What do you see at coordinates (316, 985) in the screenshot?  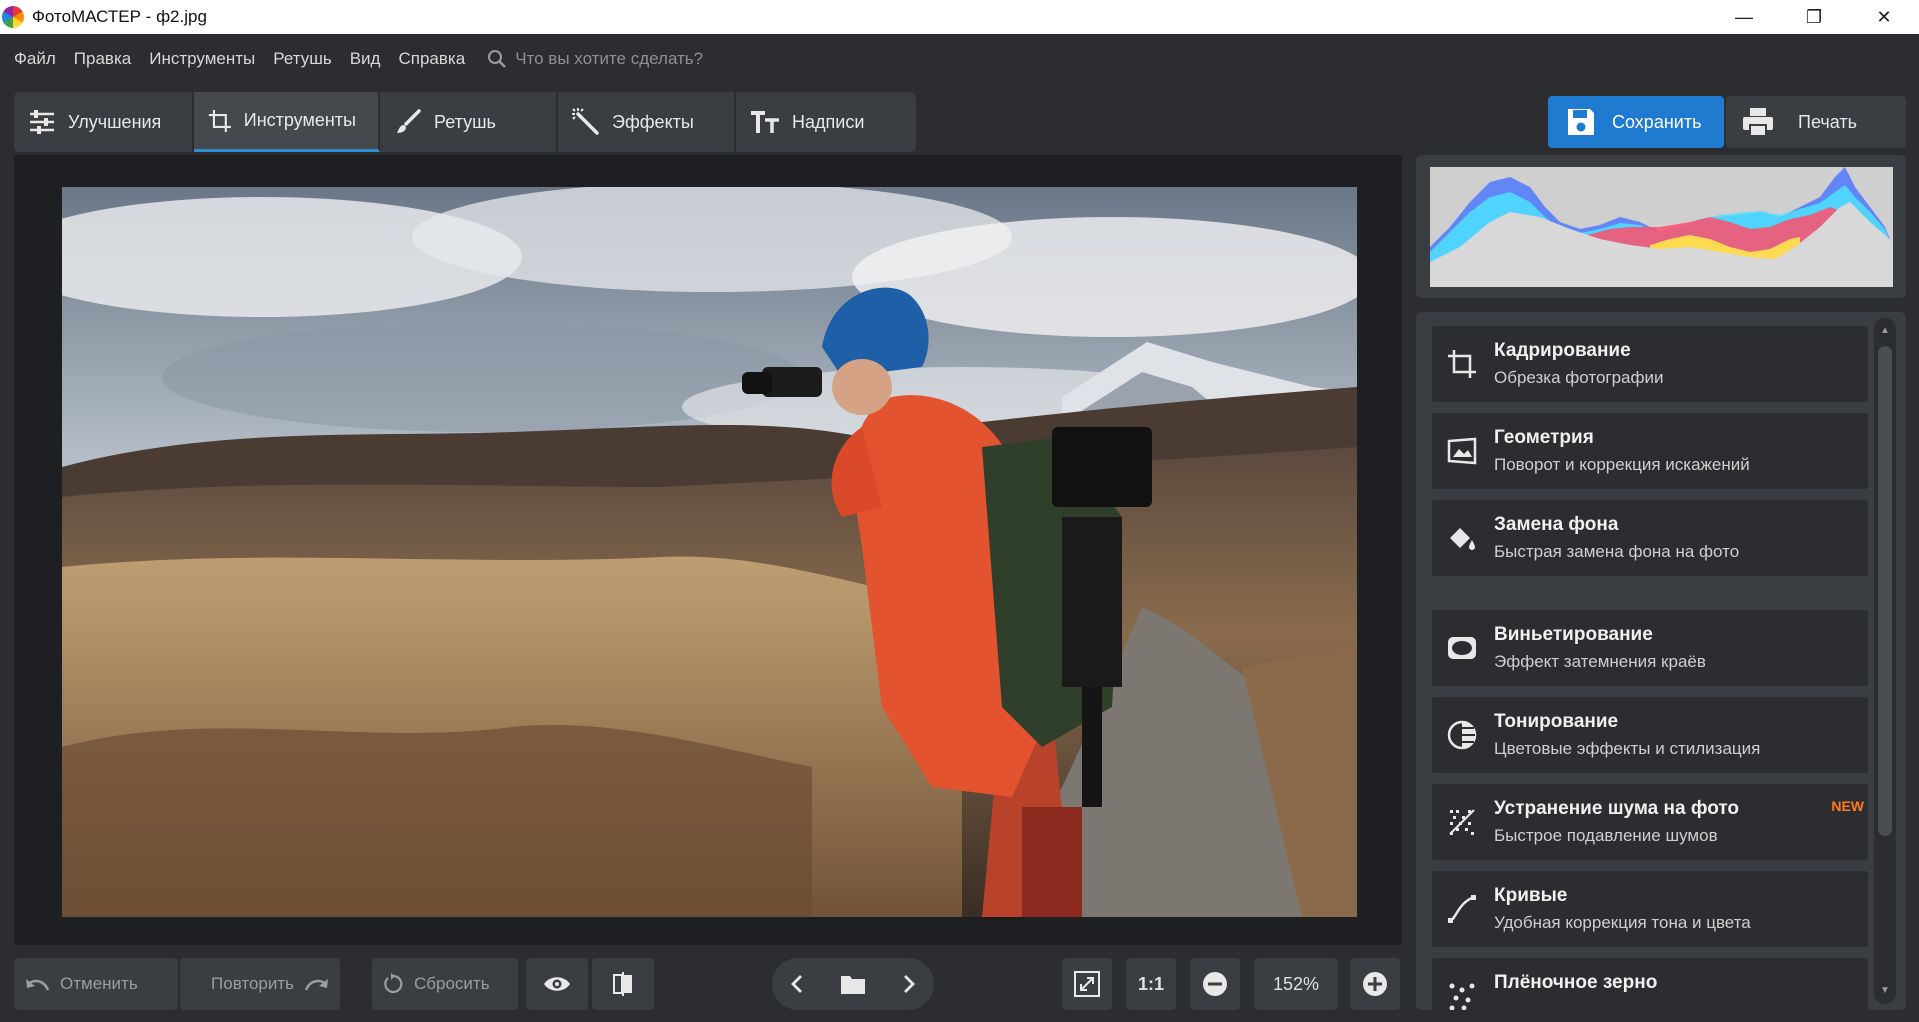 I see `redo-icon` at bounding box center [316, 985].